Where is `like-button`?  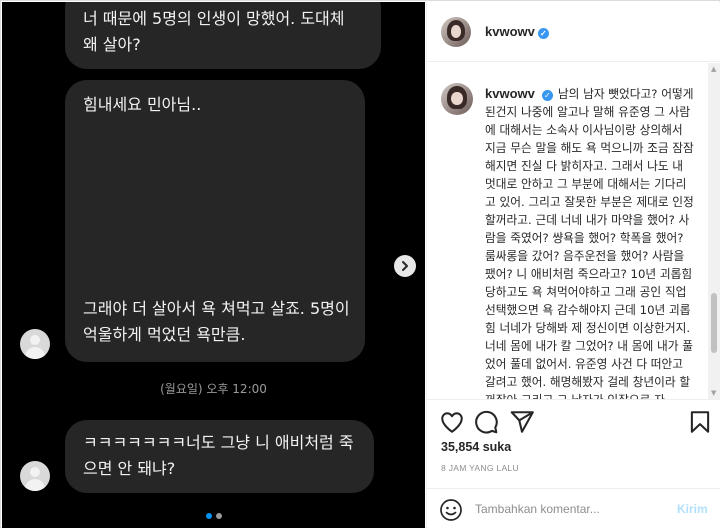 like-button is located at coordinates (452, 422).